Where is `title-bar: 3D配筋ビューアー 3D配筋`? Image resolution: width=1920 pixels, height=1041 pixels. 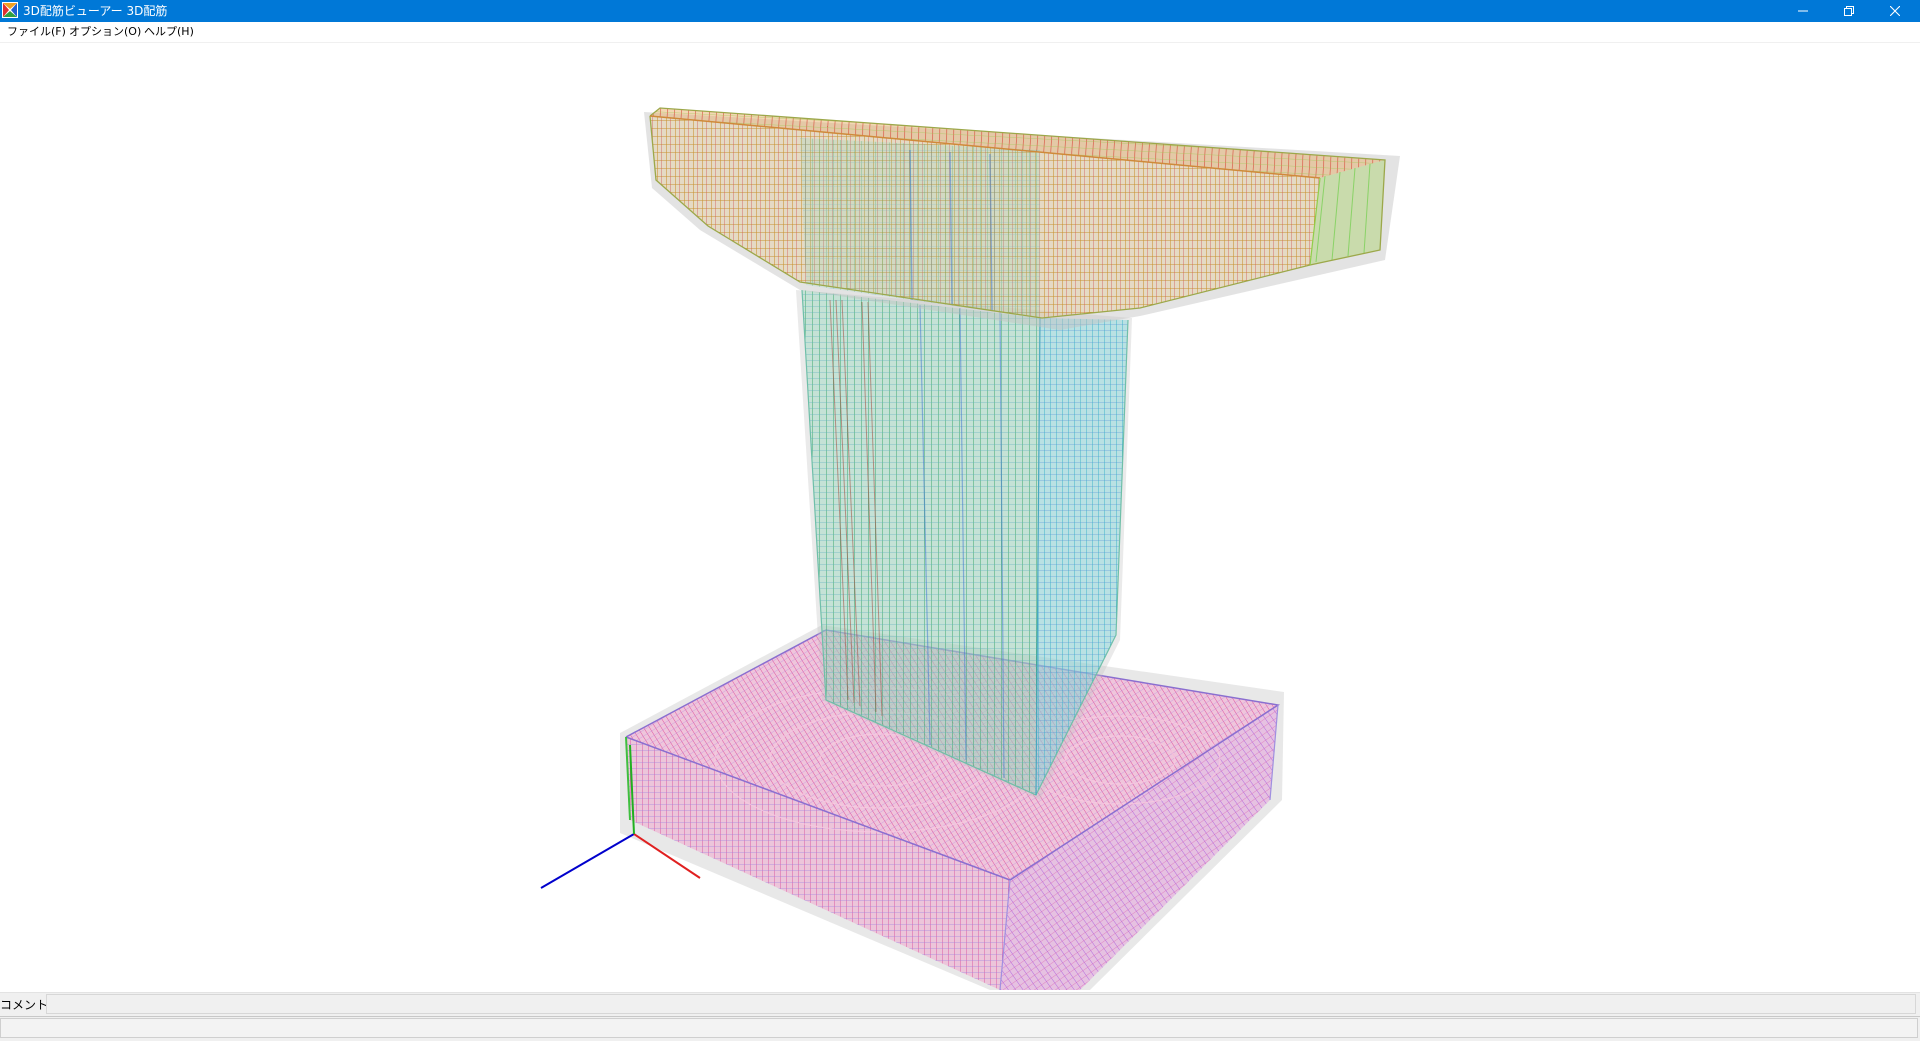
title-bar: 3D配筋ビューアー 3D配筋 is located at coordinates (960, 11).